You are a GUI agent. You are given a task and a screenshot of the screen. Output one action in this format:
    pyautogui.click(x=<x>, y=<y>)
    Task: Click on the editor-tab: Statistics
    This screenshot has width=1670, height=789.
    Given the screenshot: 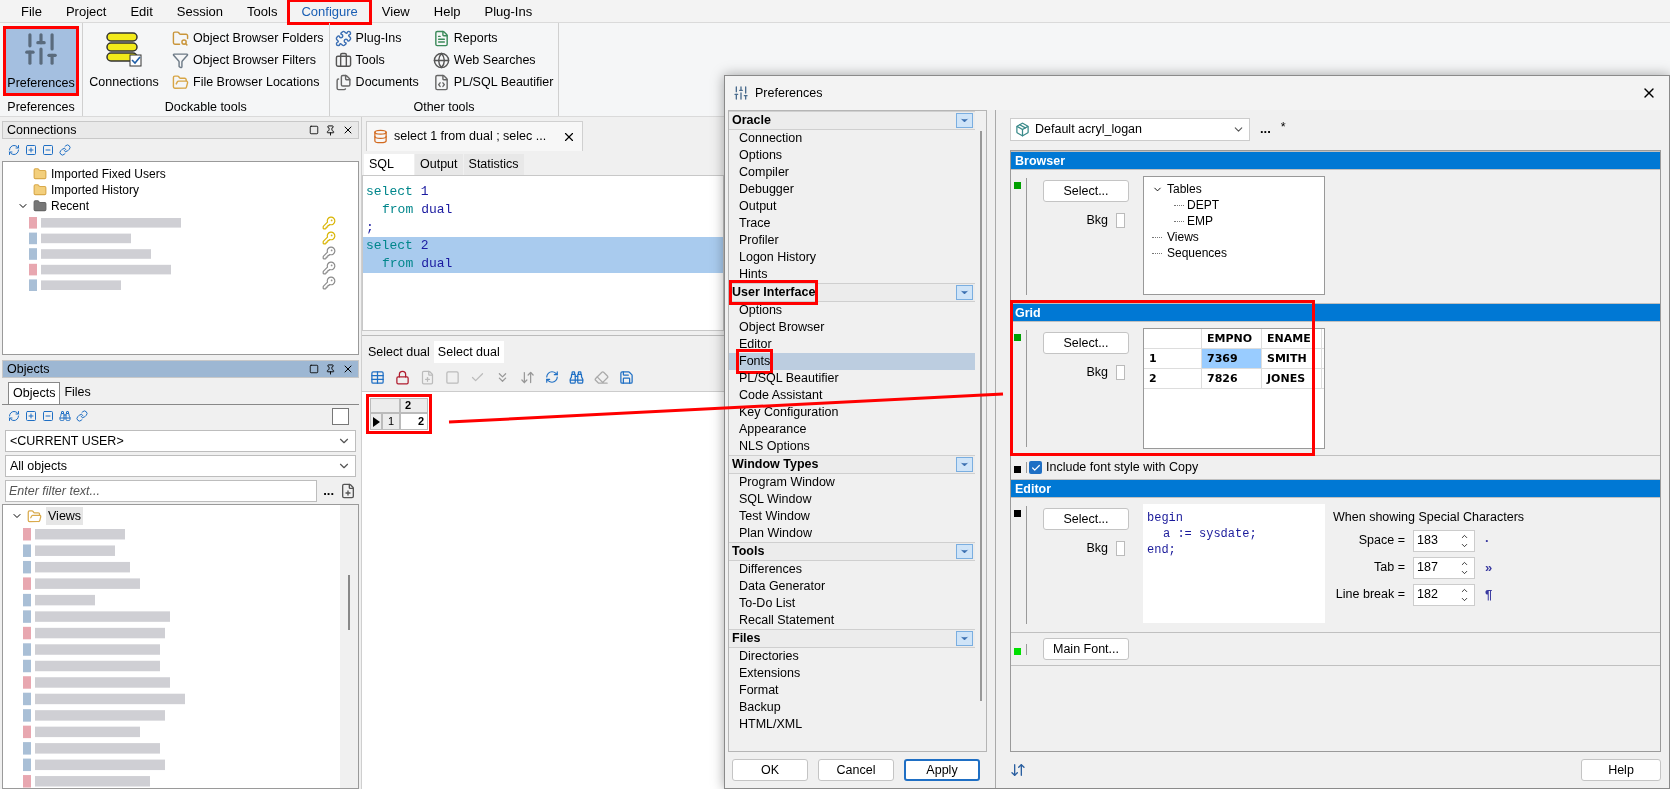 What is the action you would take?
    pyautogui.click(x=493, y=164)
    